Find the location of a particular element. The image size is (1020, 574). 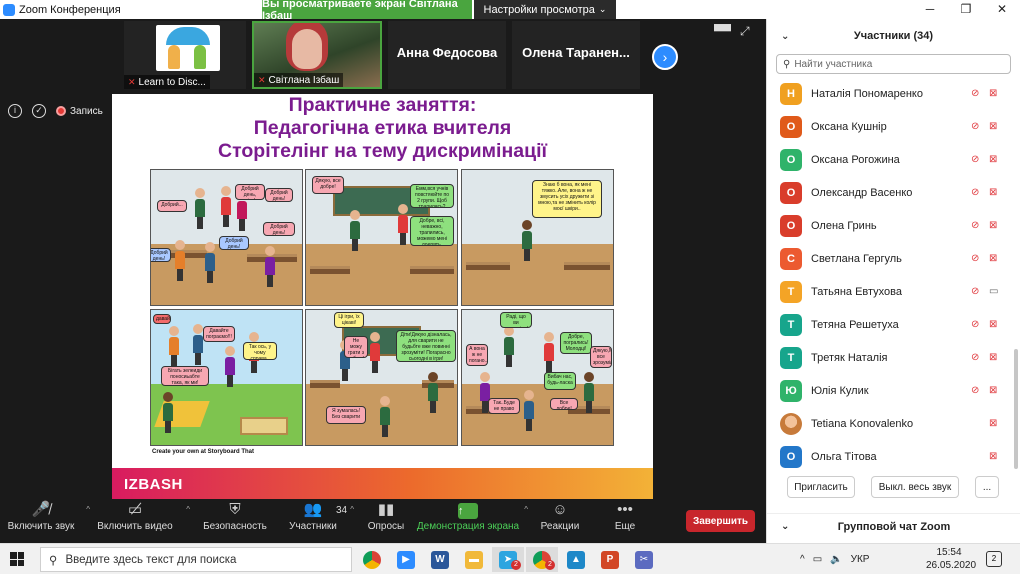

app-glyph: W is located at coordinates (440, 559).